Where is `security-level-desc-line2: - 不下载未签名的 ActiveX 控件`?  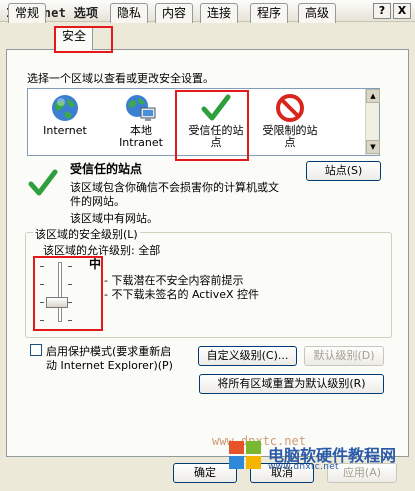
security-level-desc-line2: - 不下载未签名的 ActiveX 控件 is located at coordinates (182, 294).